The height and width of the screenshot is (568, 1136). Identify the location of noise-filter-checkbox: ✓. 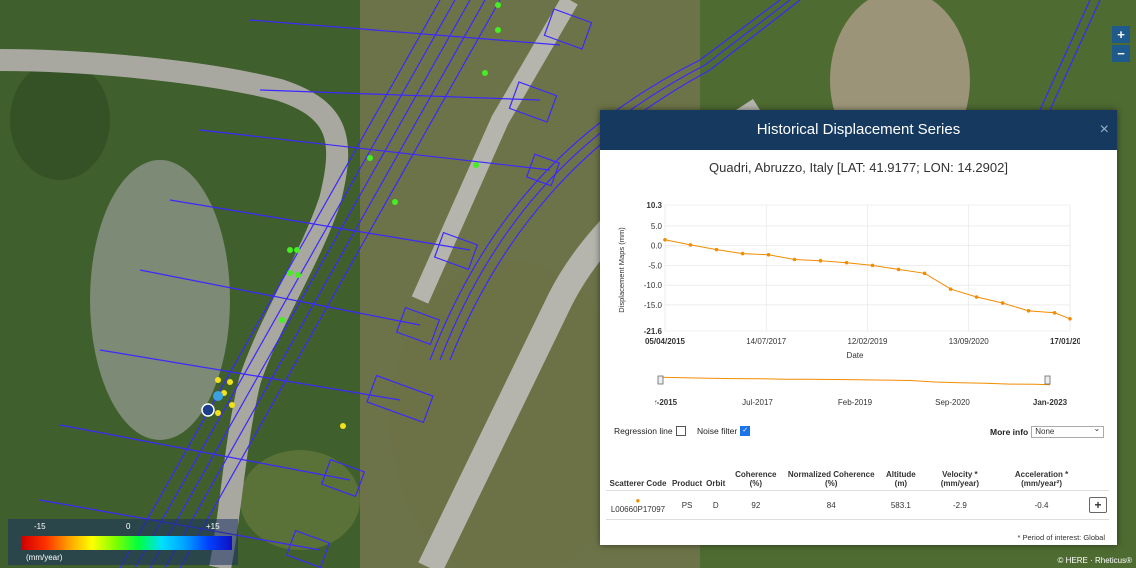
(745, 431).